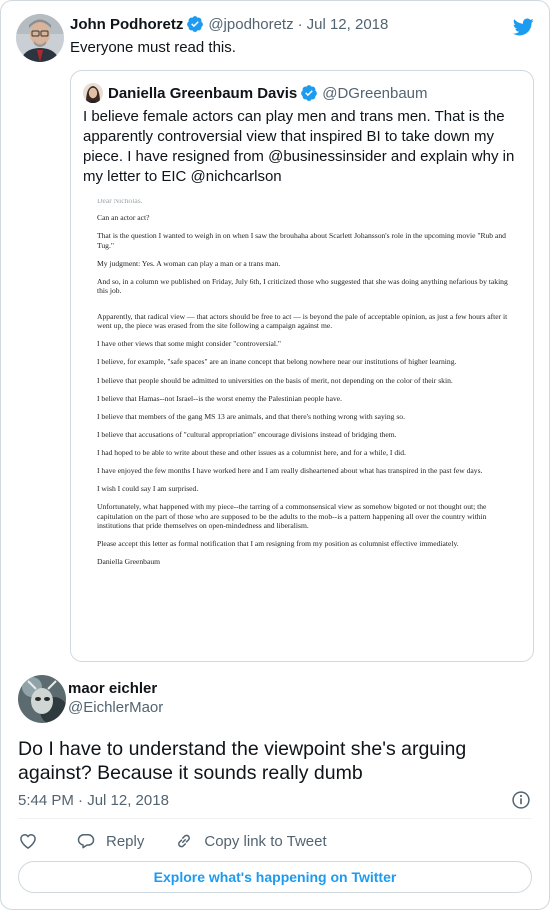 Image resolution: width=550 pixels, height=910 pixels. Describe the element at coordinates (348, 24) in the screenshot. I see `tweet-date: Jul 12, 2018` at that location.